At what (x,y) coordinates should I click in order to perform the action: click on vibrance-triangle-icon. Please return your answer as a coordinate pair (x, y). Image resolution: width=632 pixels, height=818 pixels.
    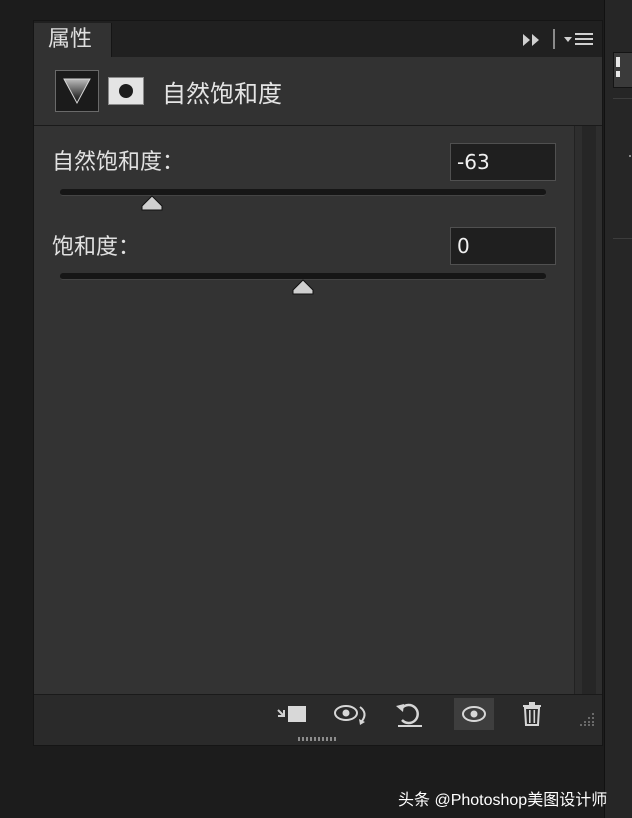
    Looking at the image, I should click on (77, 91).